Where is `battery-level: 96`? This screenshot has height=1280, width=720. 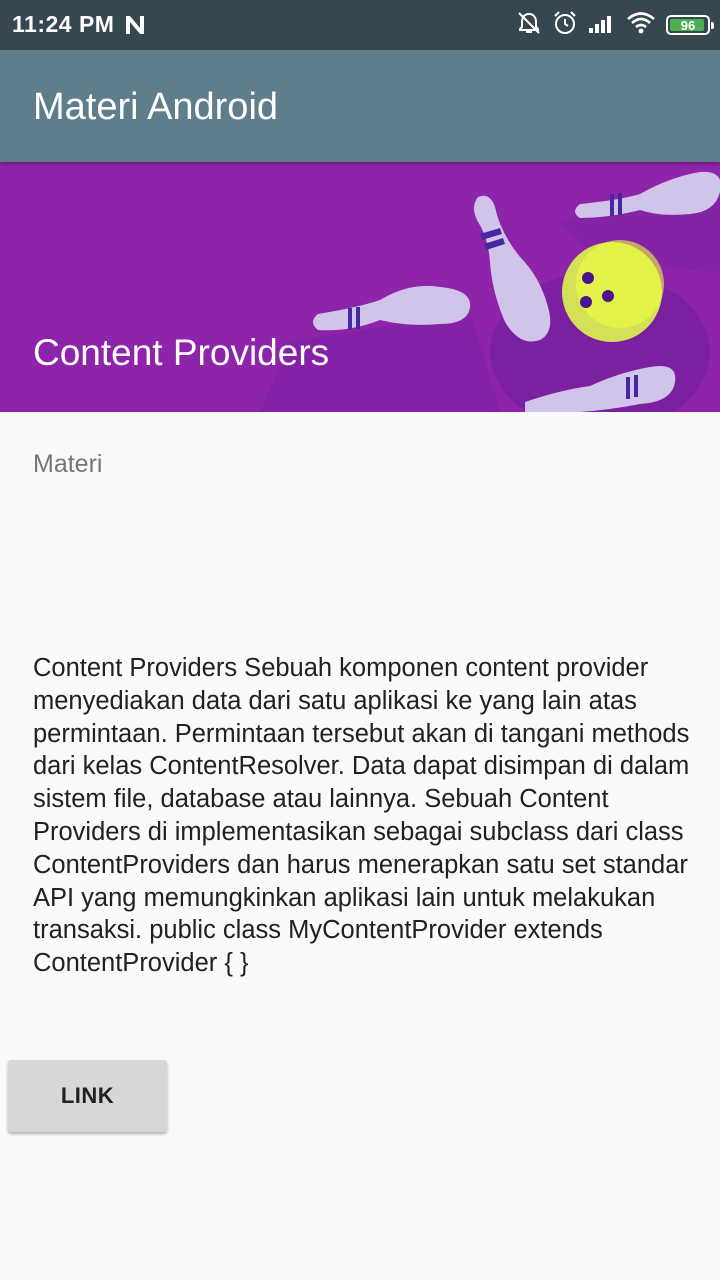 battery-level: 96 is located at coordinates (688, 25).